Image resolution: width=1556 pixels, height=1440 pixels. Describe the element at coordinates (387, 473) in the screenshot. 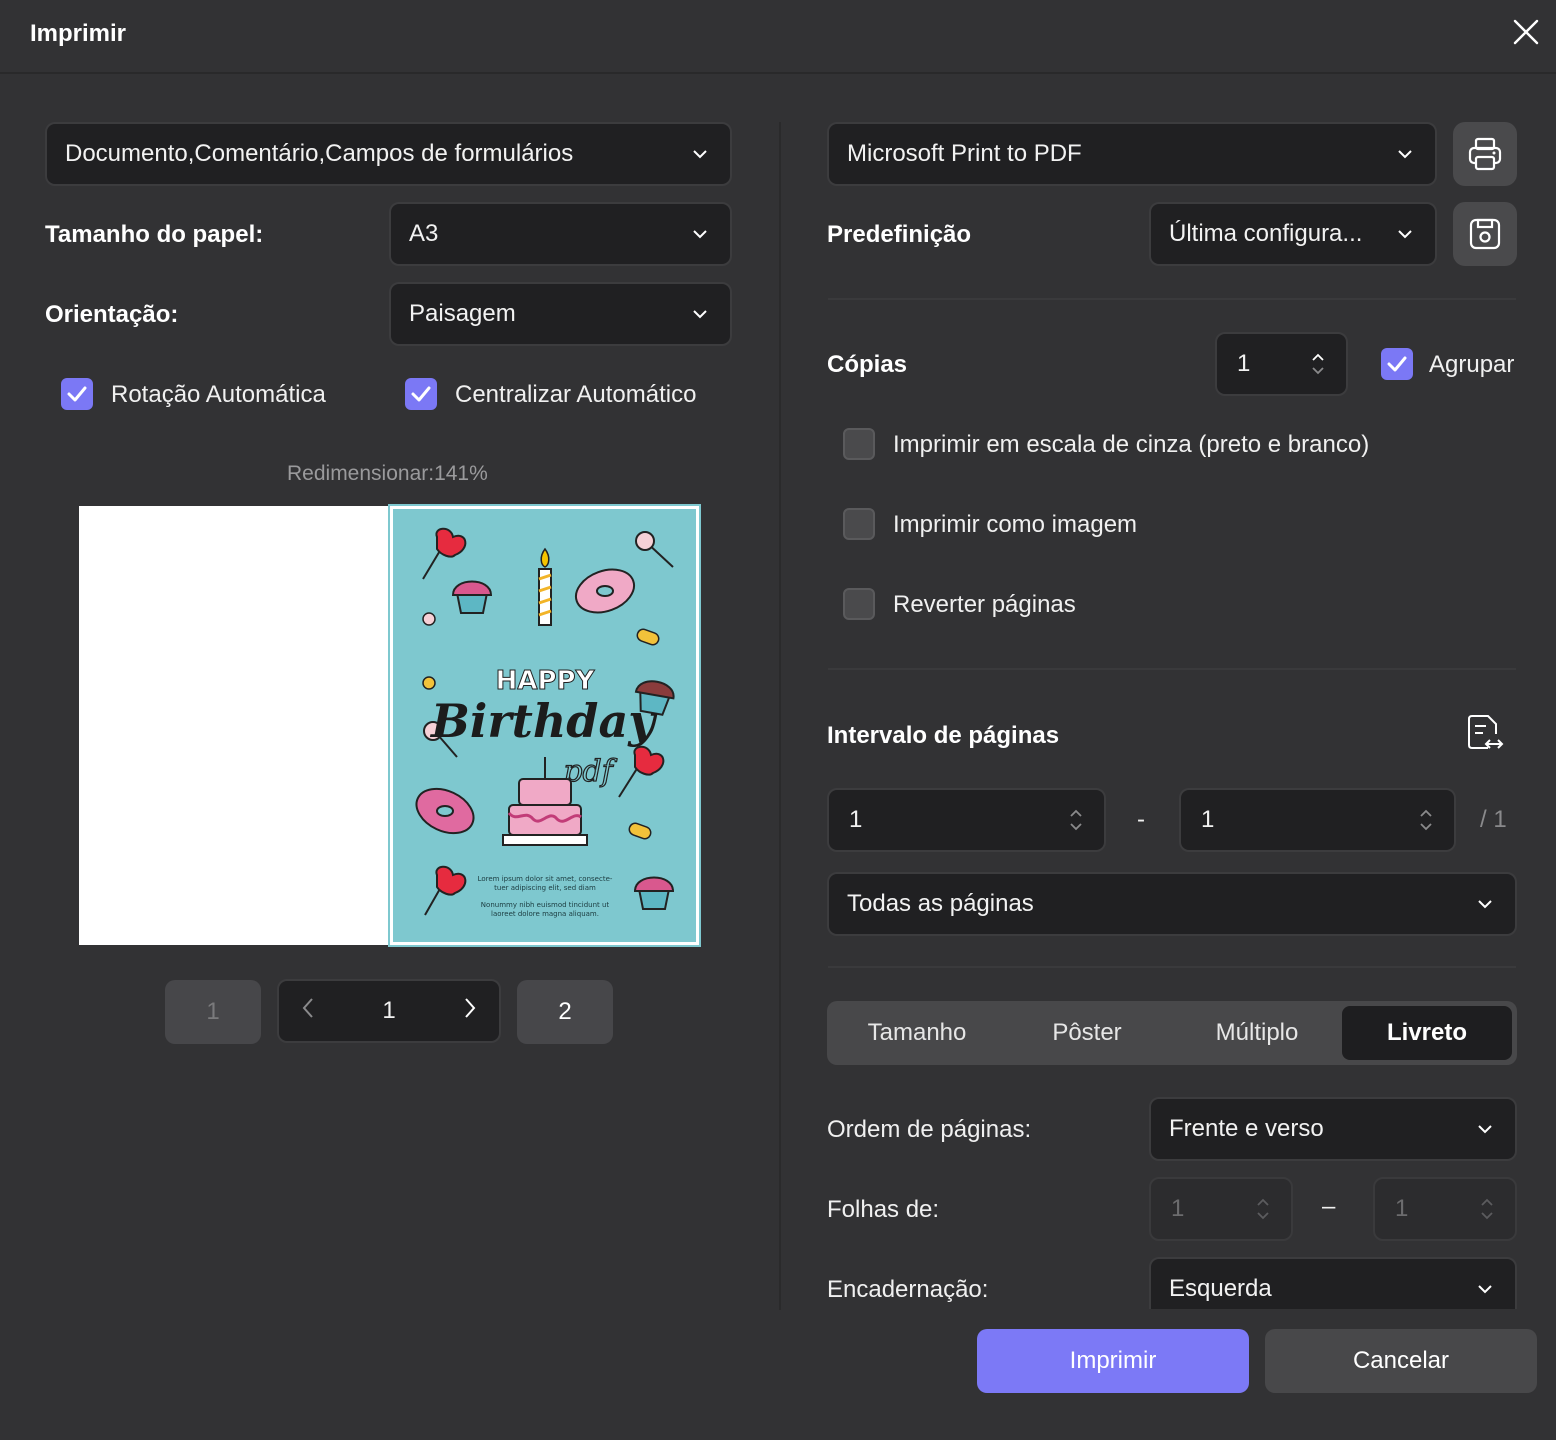

I see `scale-text: Redimensionar:141%` at that location.